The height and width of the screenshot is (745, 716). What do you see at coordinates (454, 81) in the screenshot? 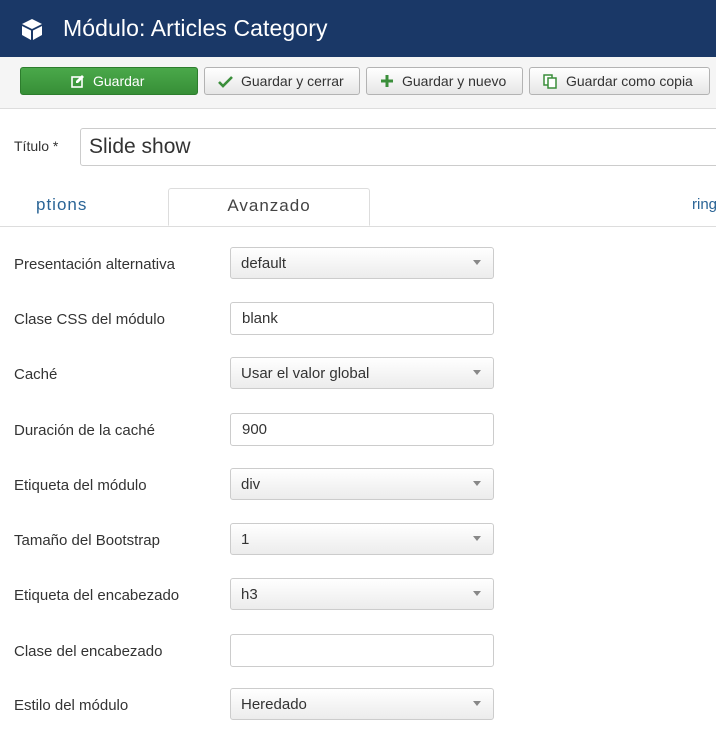
I see `save-new-label: Guardar y nuevo` at bounding box center [454, 81].